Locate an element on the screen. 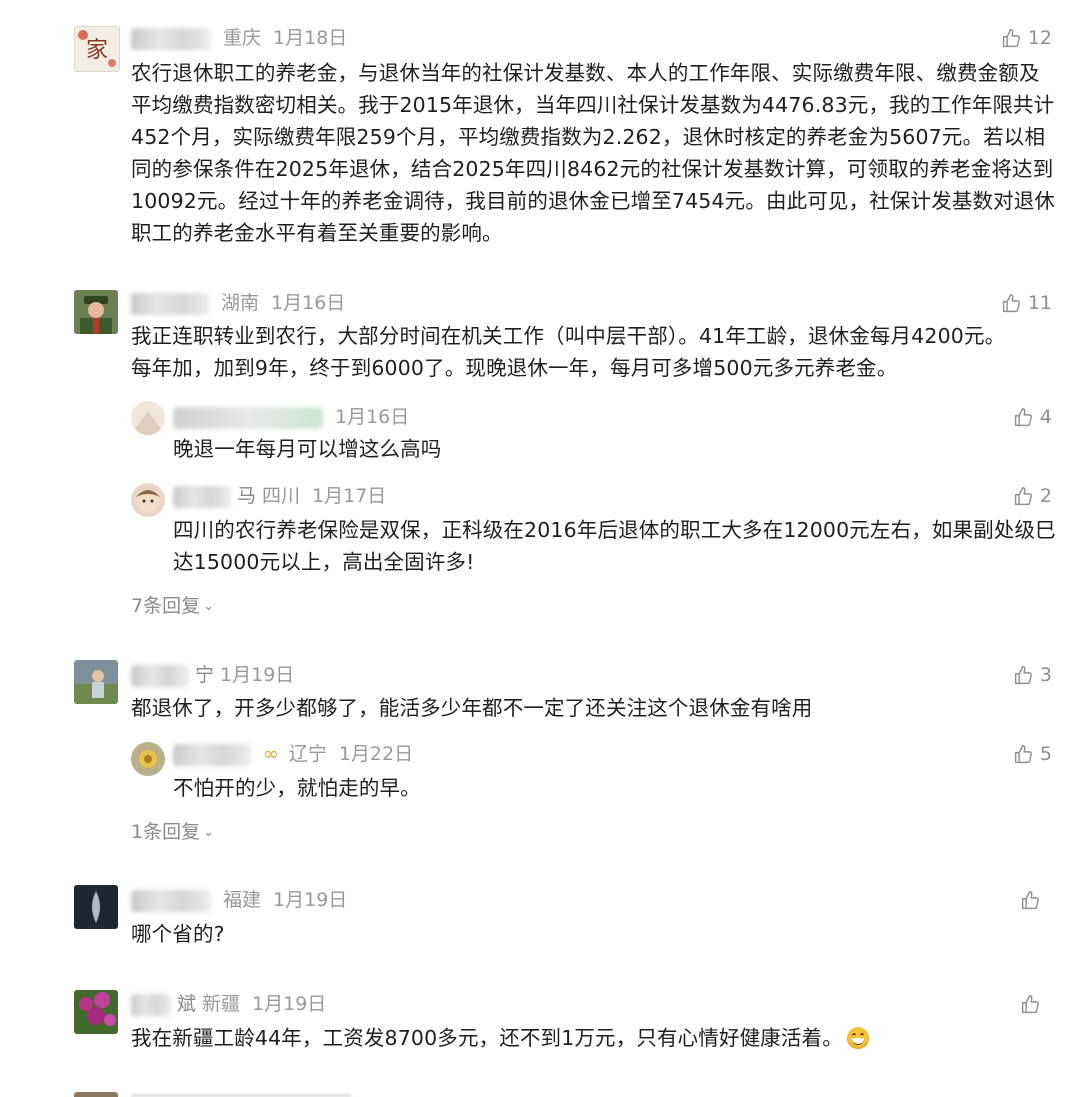  comment-text: 都退休了，开多少都够了，能活多少年都不一定了还关注这个退休金有啥用 is located at coordinates (472, 708).